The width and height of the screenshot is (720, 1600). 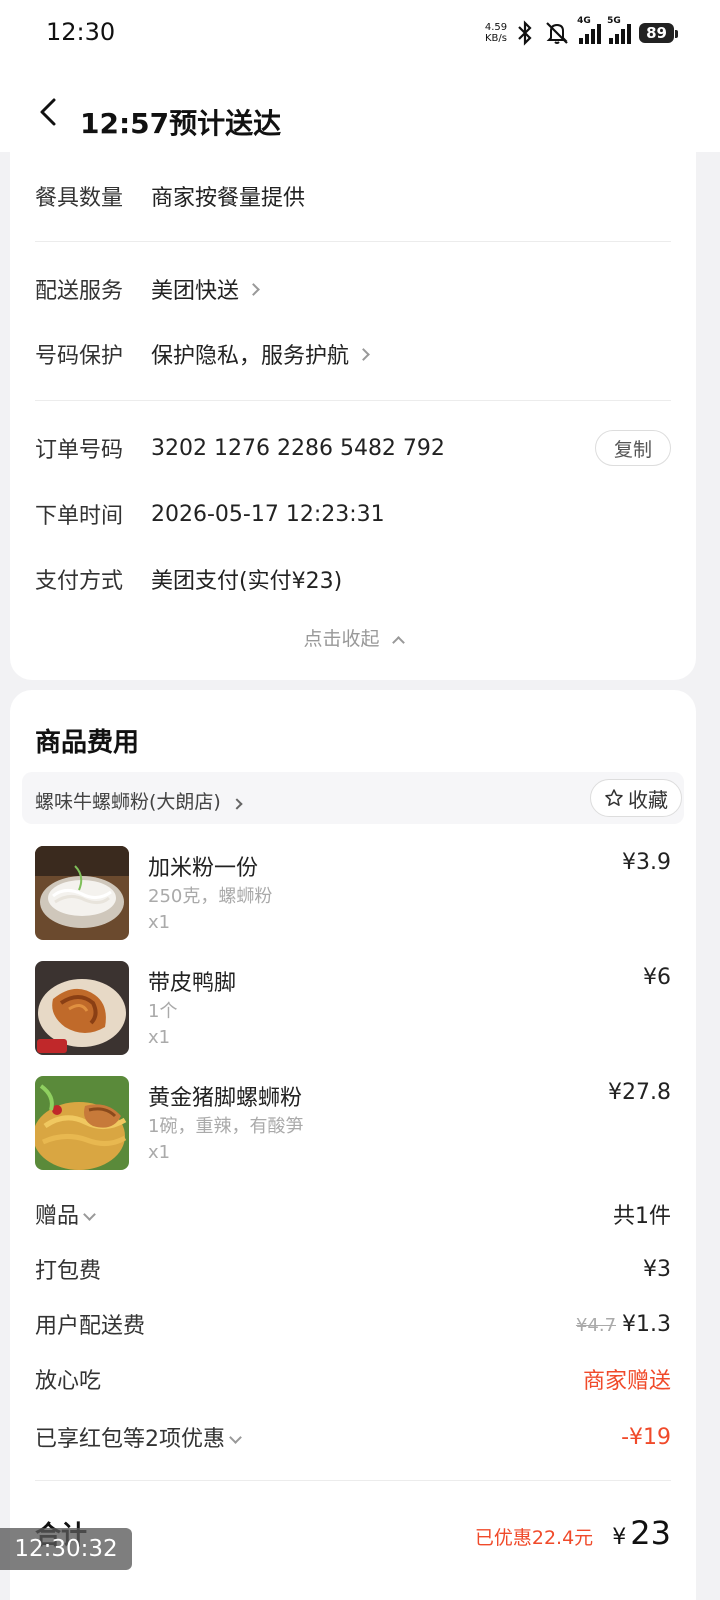 What do you see at coordinates (66, 1549) in the screenshot?
I see `screenshot-timestamp: 12:30:32` at bounding box center [66, 1549].